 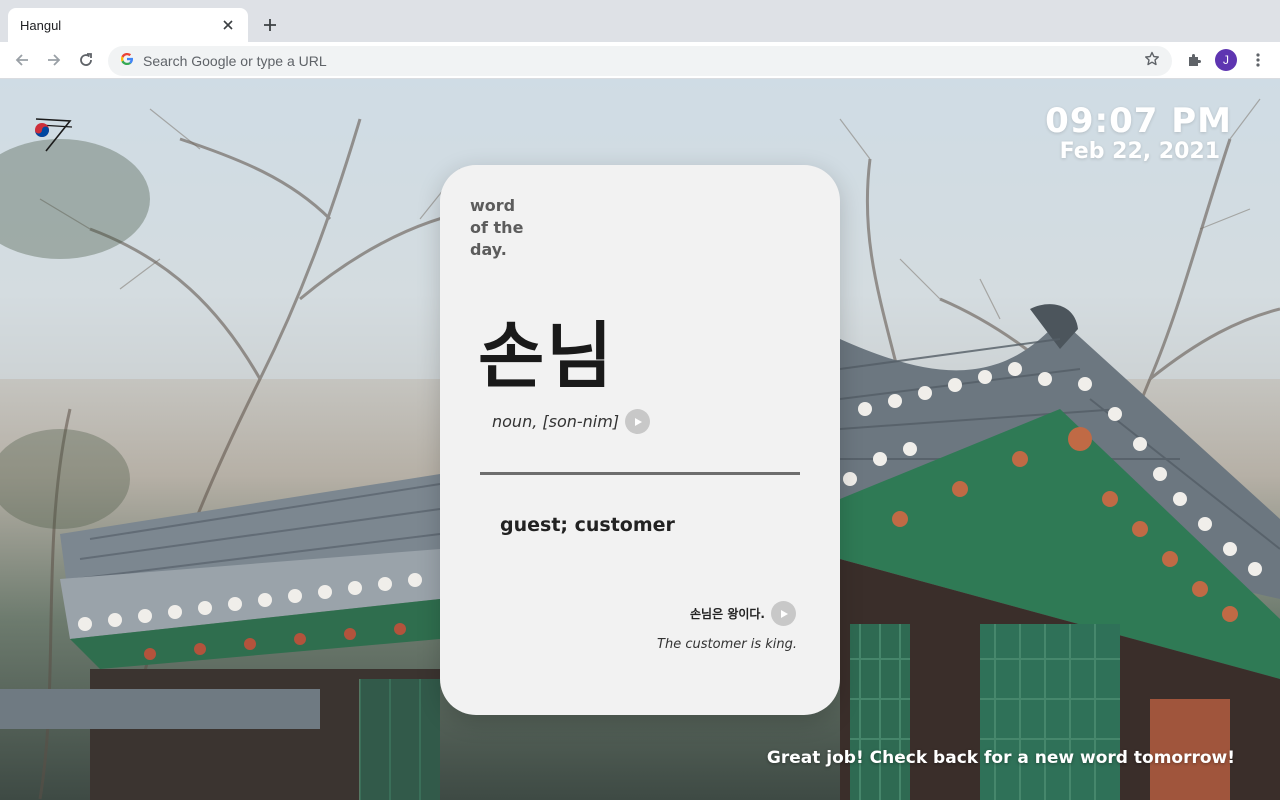 I want to click on clock-widget: 09:07 PM Feb 22, 2021, so click(x=1138, y=132).